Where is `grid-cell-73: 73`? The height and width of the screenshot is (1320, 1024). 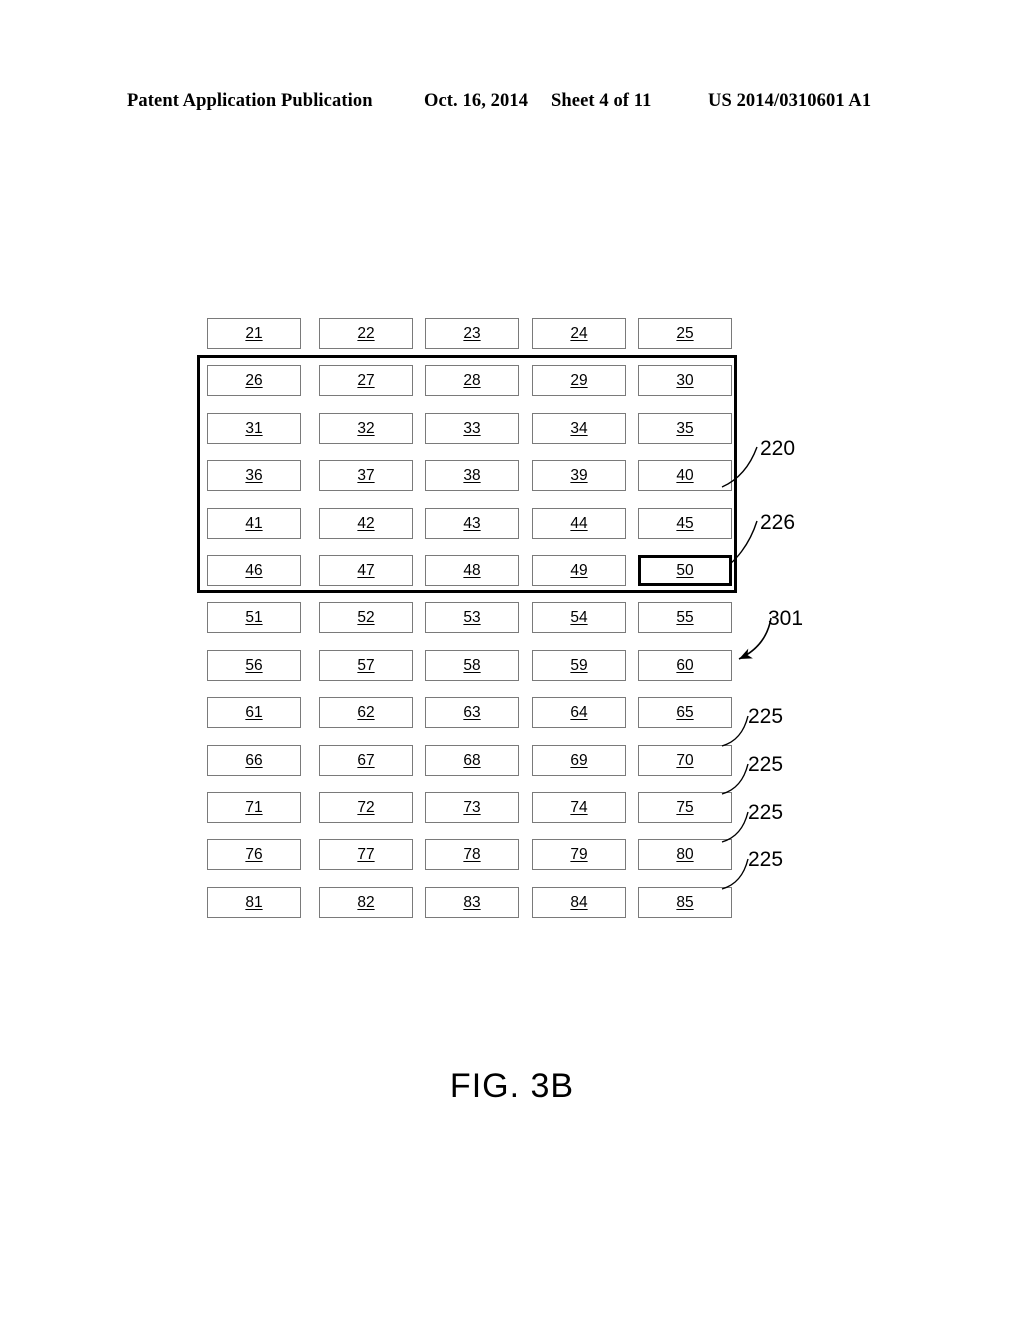
grid-cell-73: 73 is located at coordinates (472, 807).